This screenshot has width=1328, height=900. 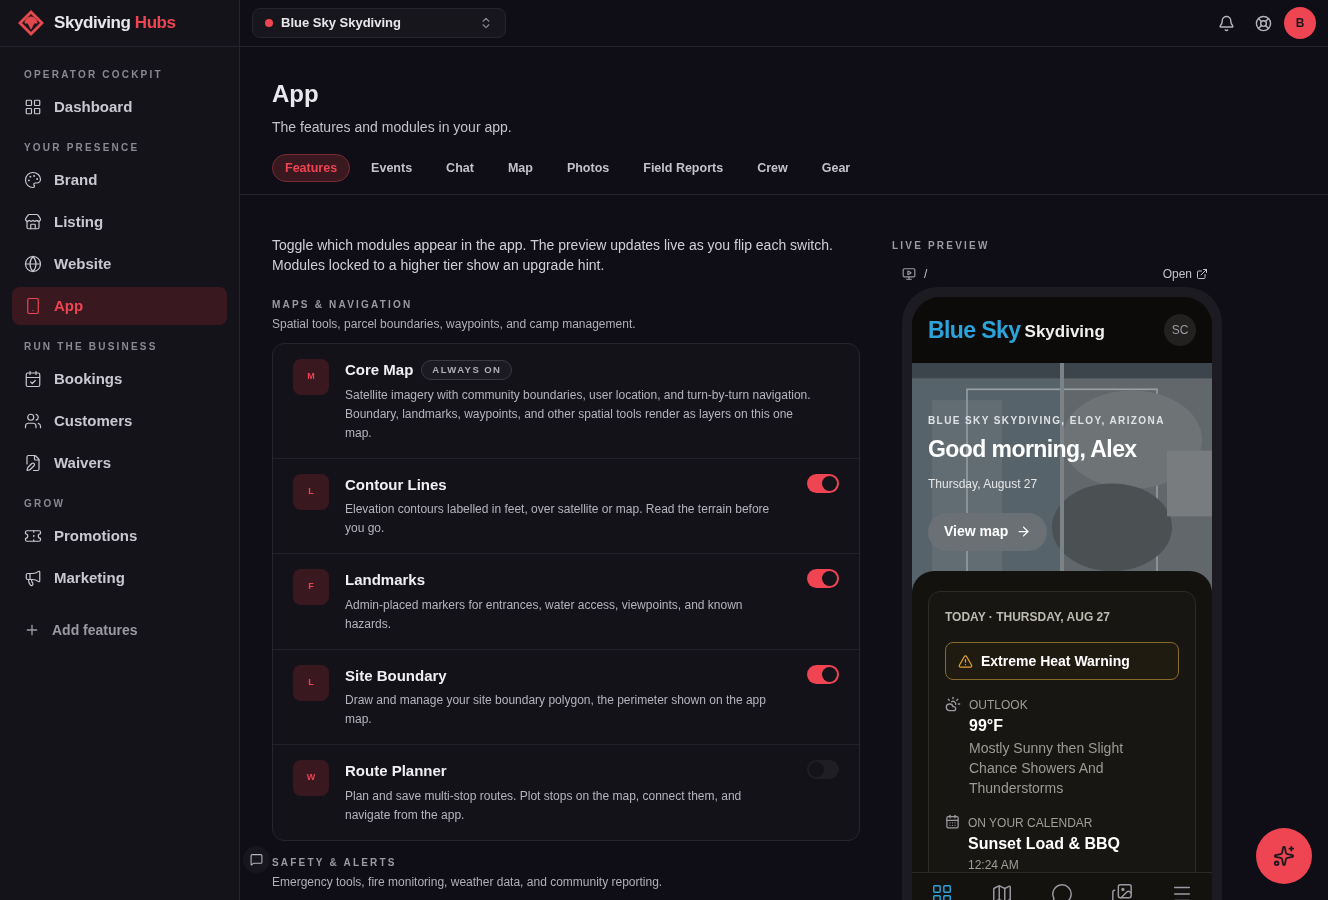 I want to click on hero-eyebrow: BLUE SKY SKYDIVING, ELOY, ARIZONA, so click(x=1047, y=421).